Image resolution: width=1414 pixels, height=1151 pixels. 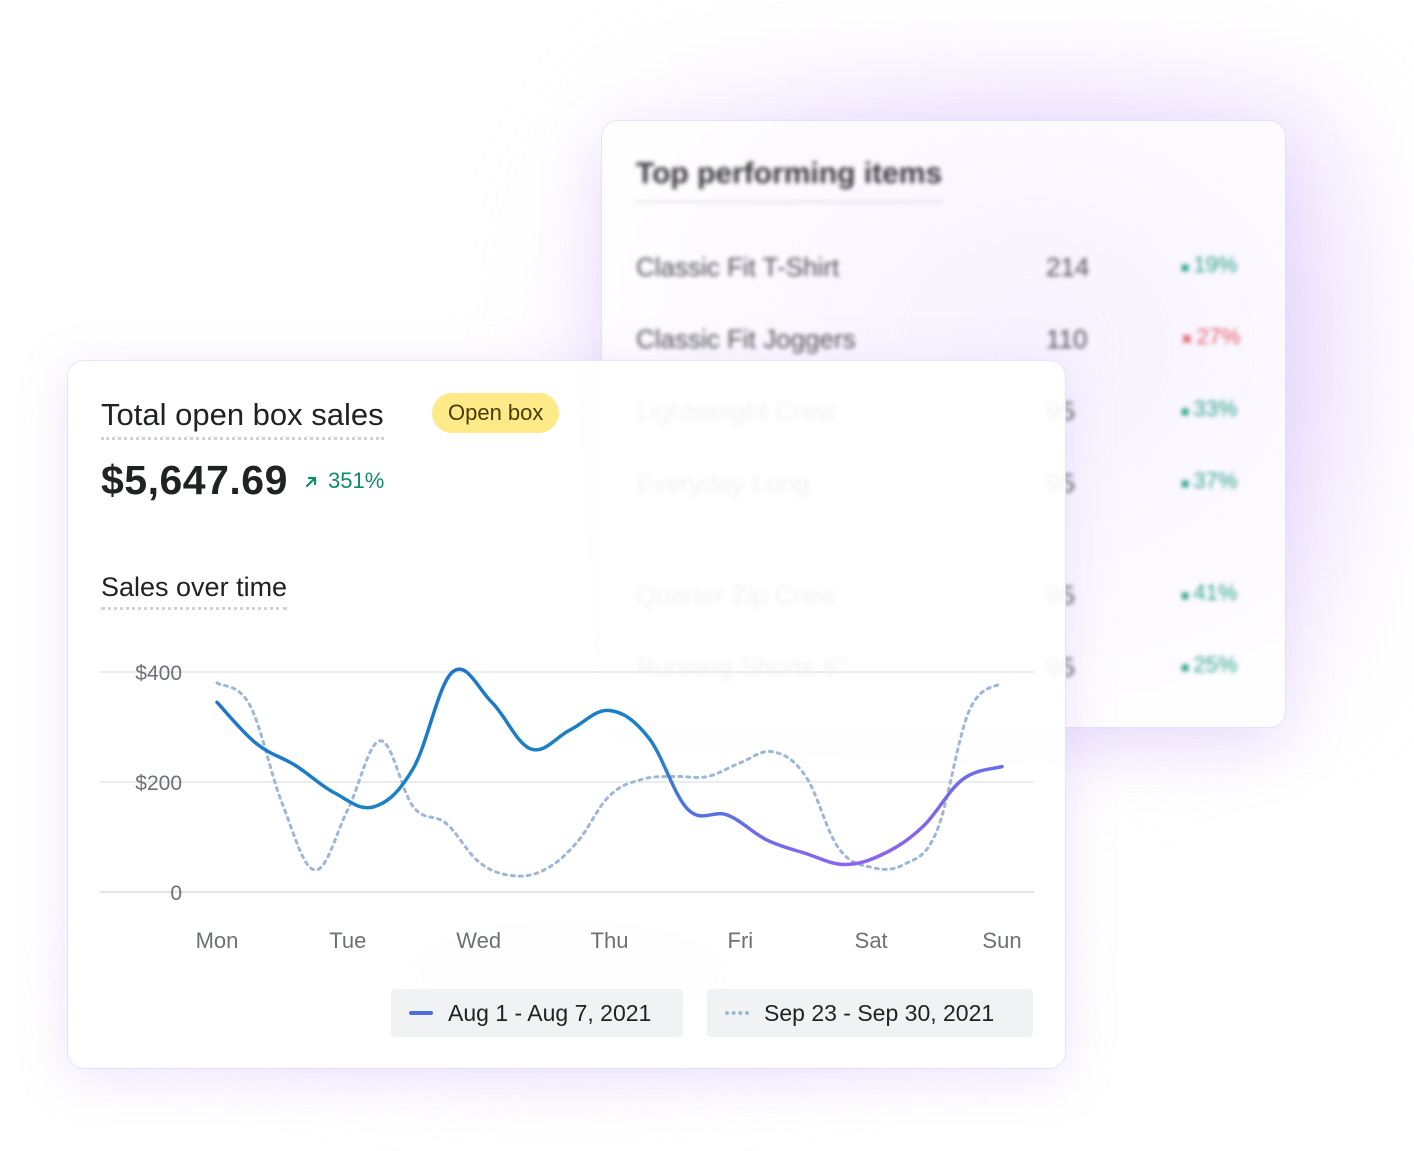 I want to click on item-change: ■ 41%, so click(x=1209, y=593).